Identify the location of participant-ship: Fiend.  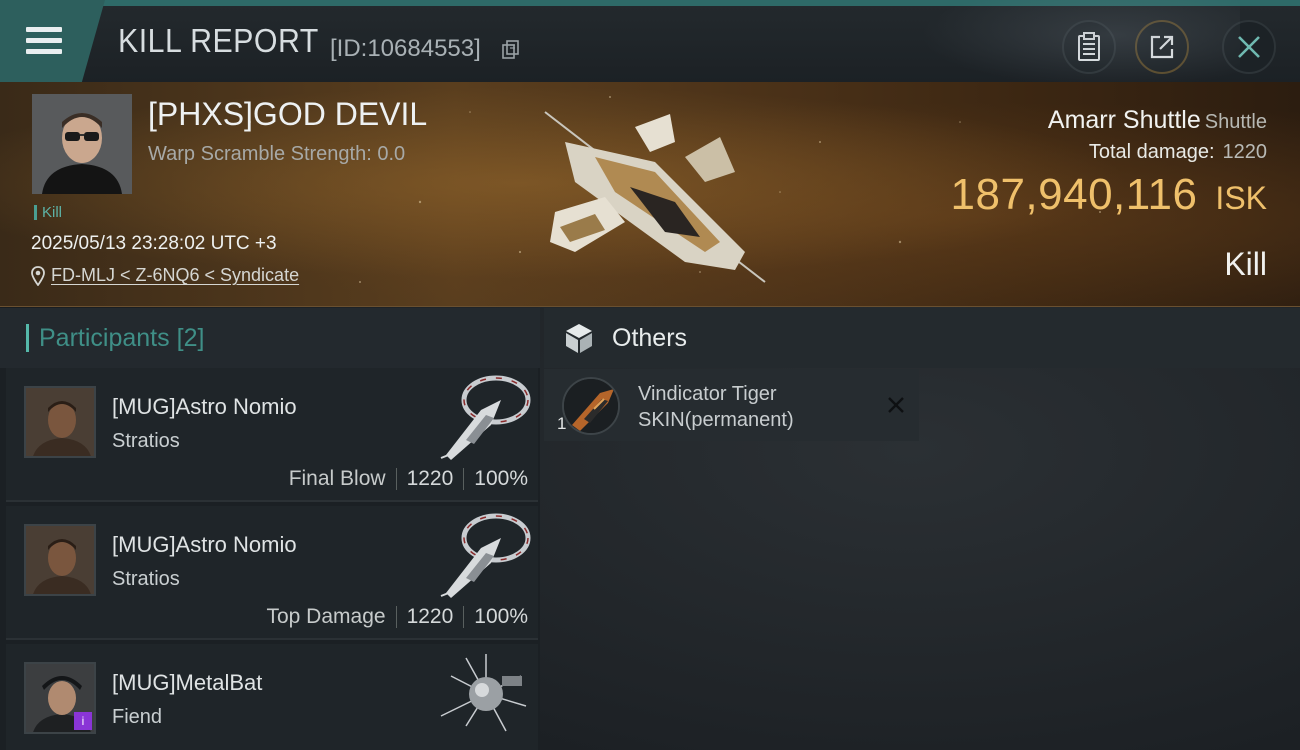
(137, 717).